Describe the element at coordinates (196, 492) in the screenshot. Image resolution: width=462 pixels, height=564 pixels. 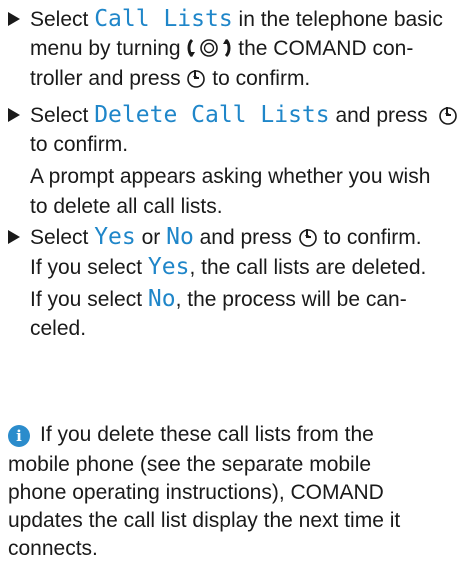
I see `info-line-3: phone operating instructions), COMAND` at that location.